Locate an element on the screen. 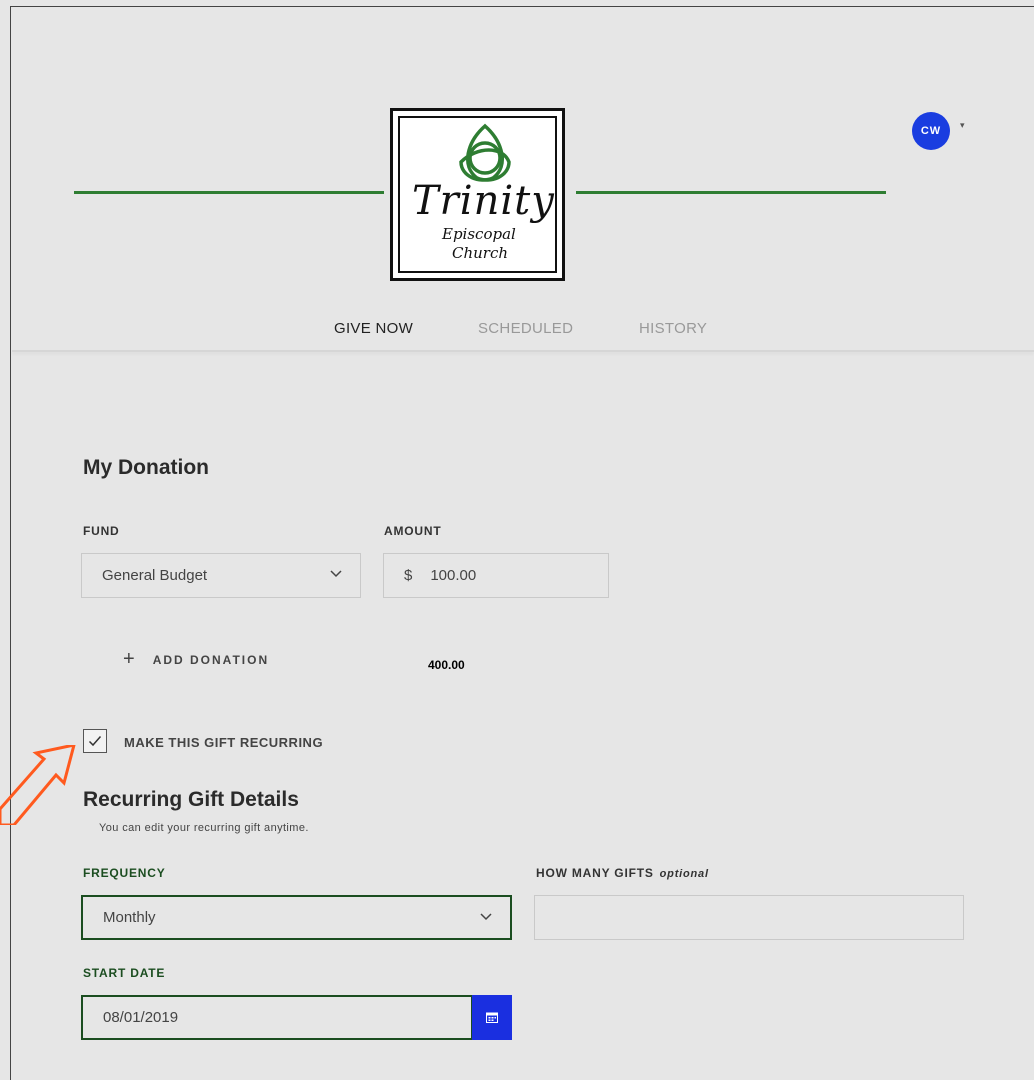 This screenshot has width=1034, height=1080. fund-select-value: General Budget is located at coordinates (155, 575).